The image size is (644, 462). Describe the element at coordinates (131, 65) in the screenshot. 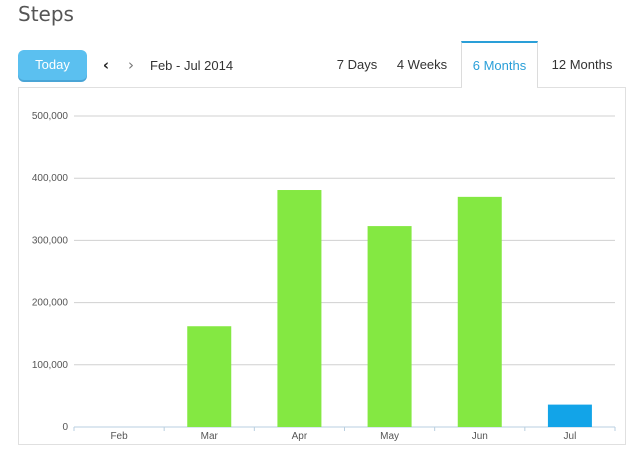

I see `chevron-right-icon: ›` at that location.